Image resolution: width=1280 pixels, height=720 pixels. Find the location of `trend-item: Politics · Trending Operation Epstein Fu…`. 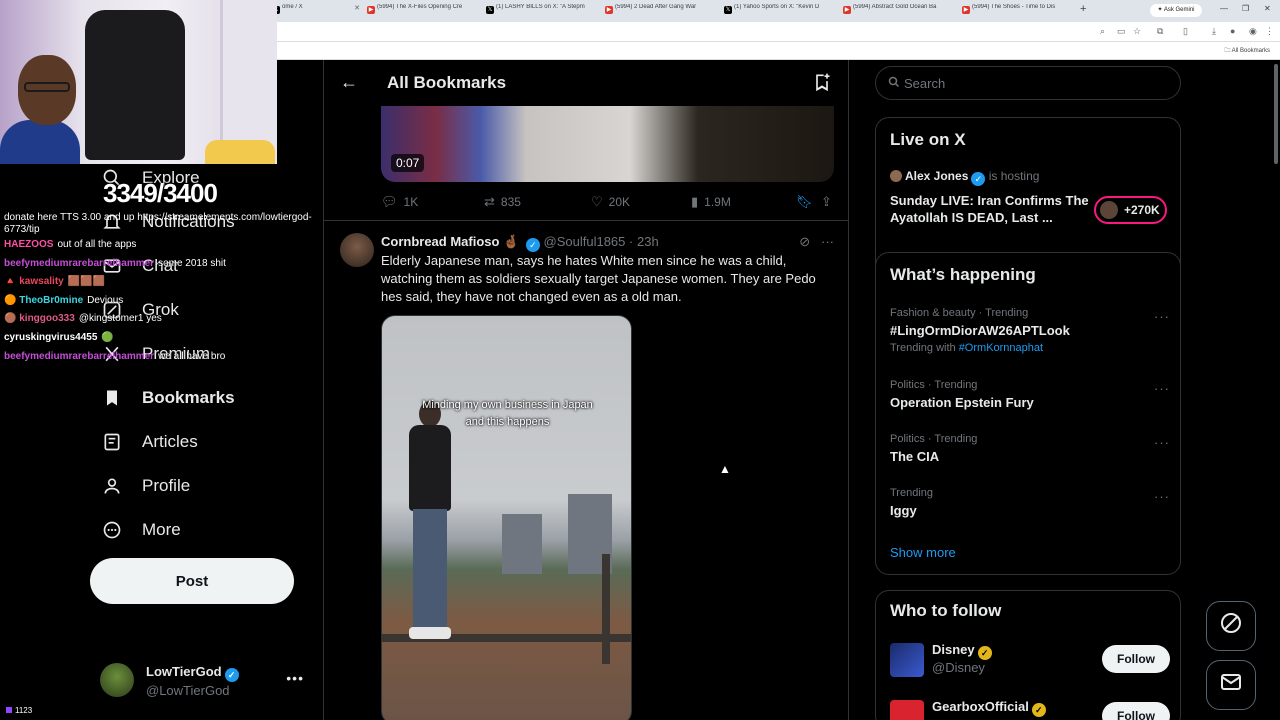

trend-item: Politics · Trending Operation Epstein Fu… is located at coordinates (1030, 394).